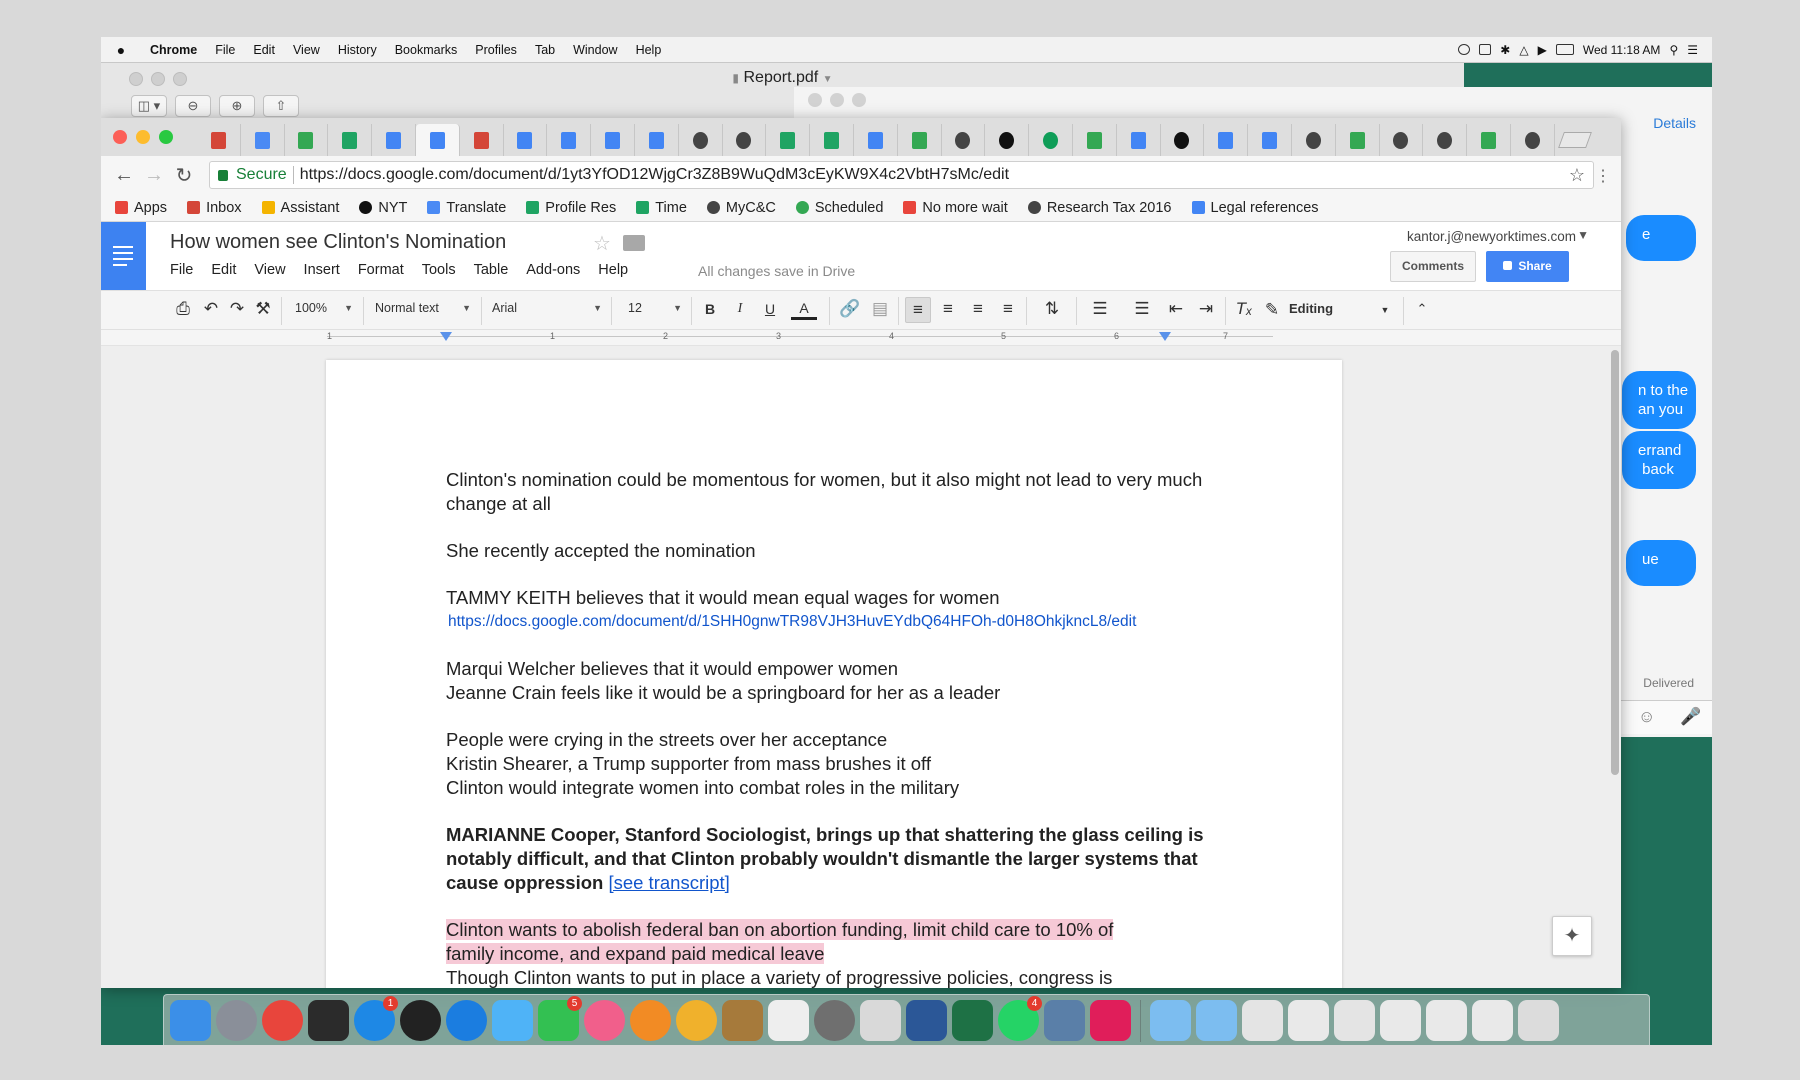  I want to click on word-icon, so click(926, 1020).